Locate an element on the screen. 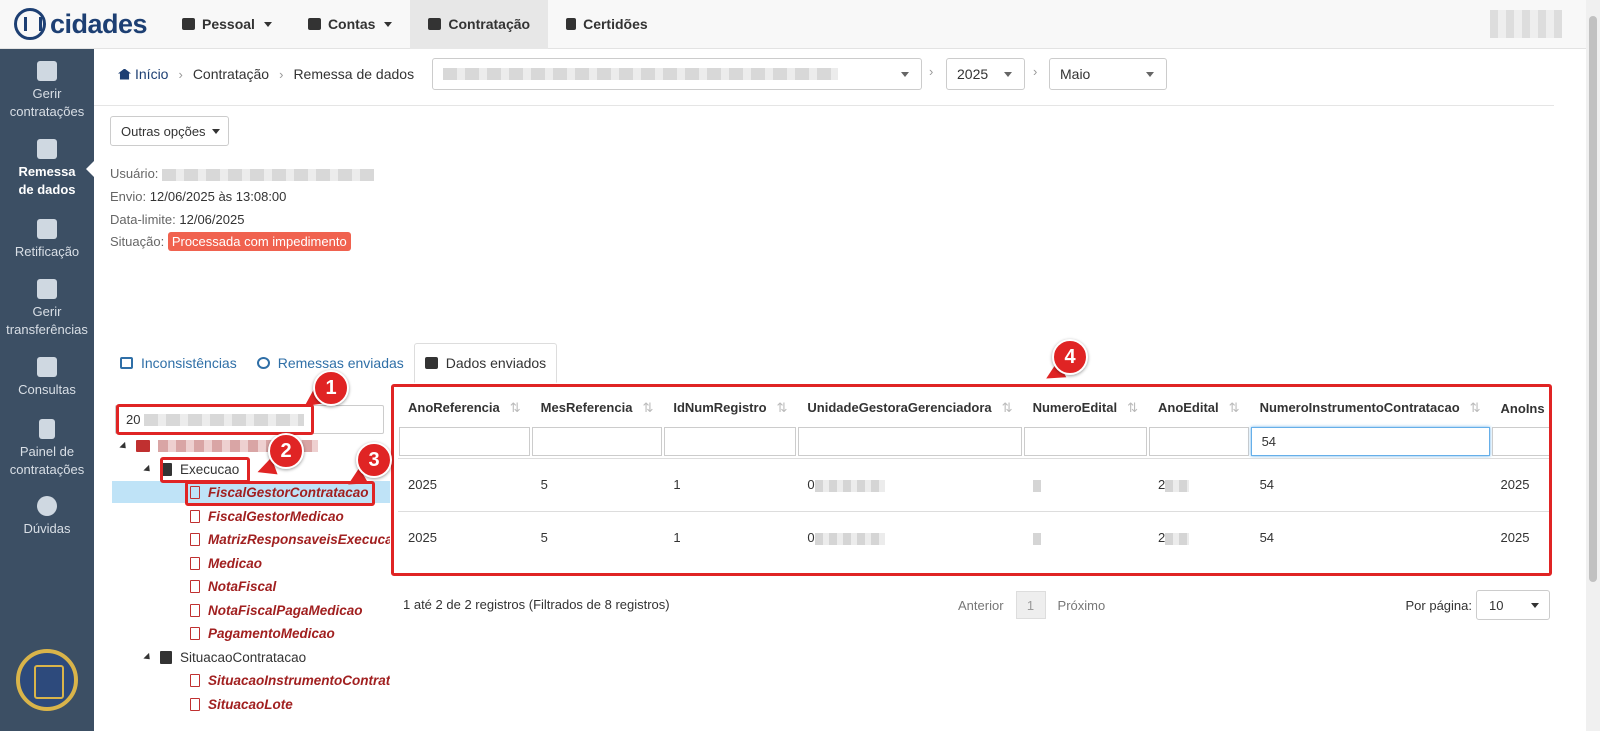 The image size is (1600, 731). info-deadline: Data-limite: 12/06/2025 is located at coordinates (177, 219).